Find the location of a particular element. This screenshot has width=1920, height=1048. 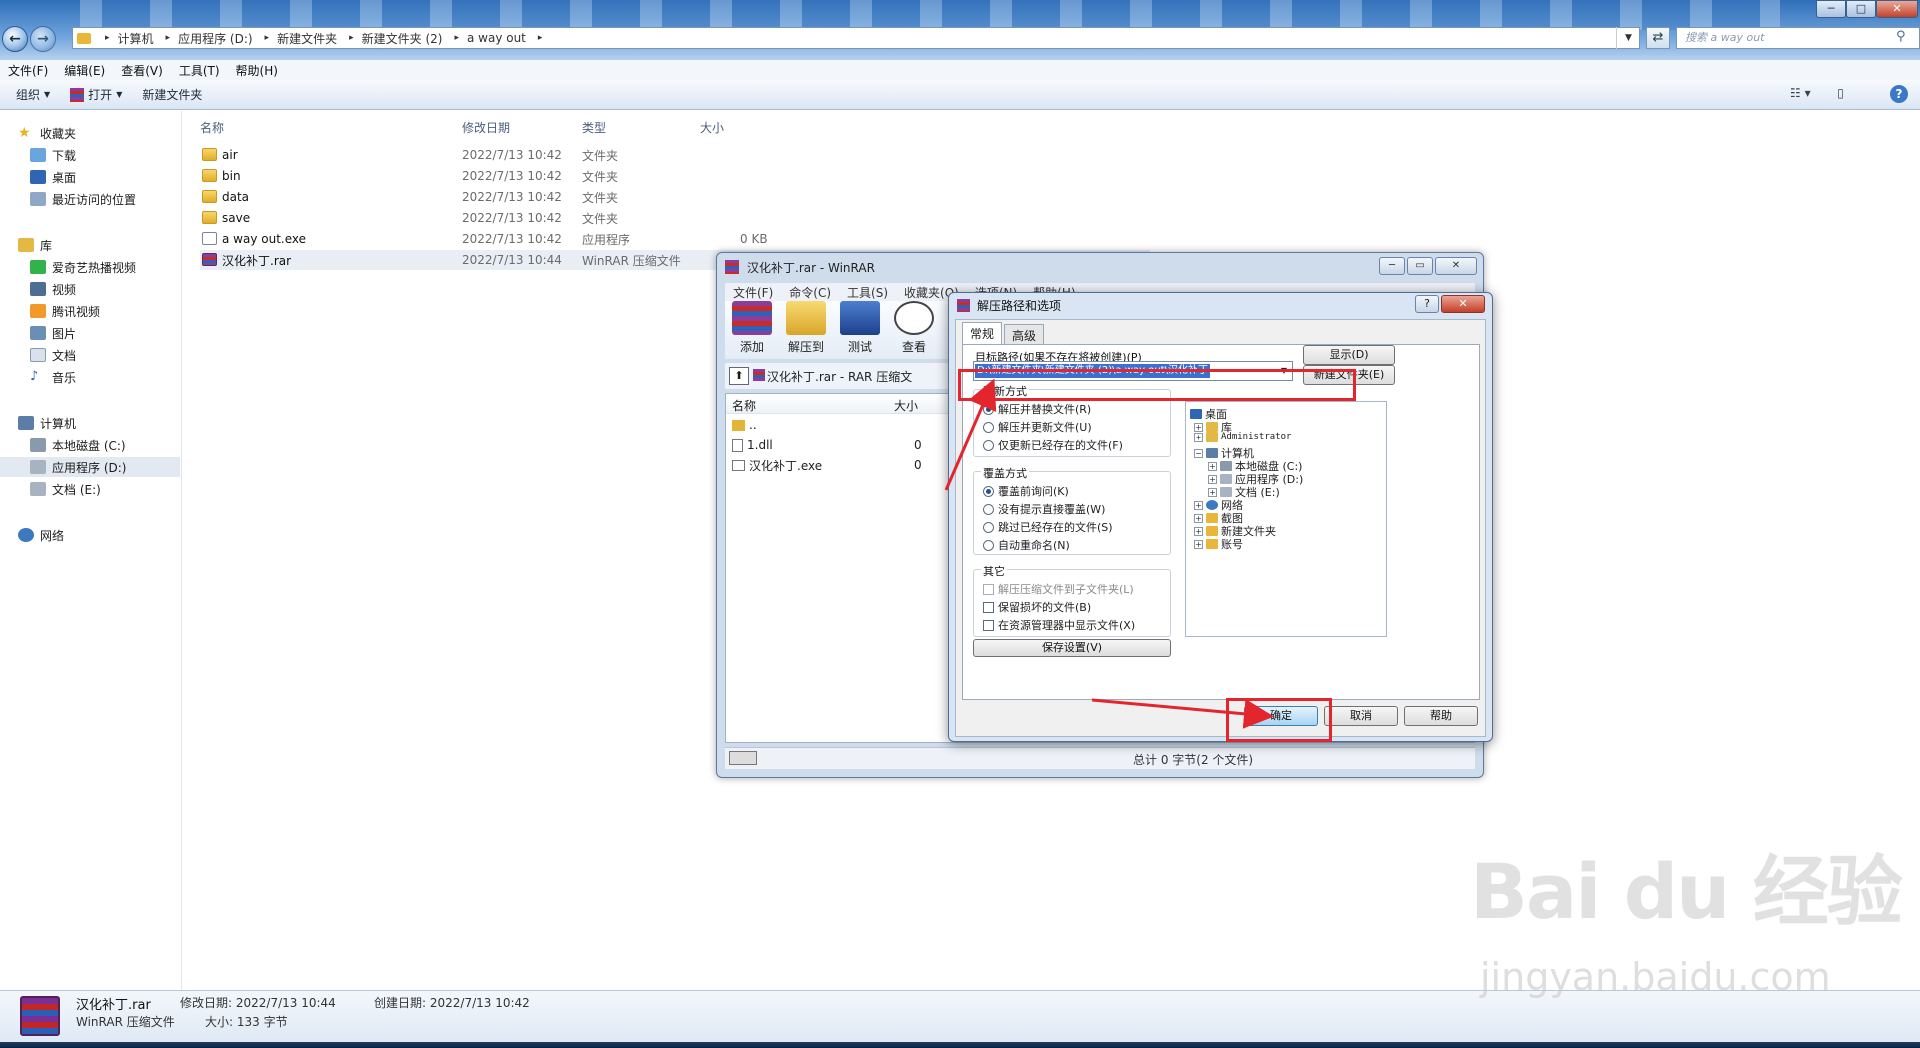

tab-general: 常规 is located at coordinates (982, 333).